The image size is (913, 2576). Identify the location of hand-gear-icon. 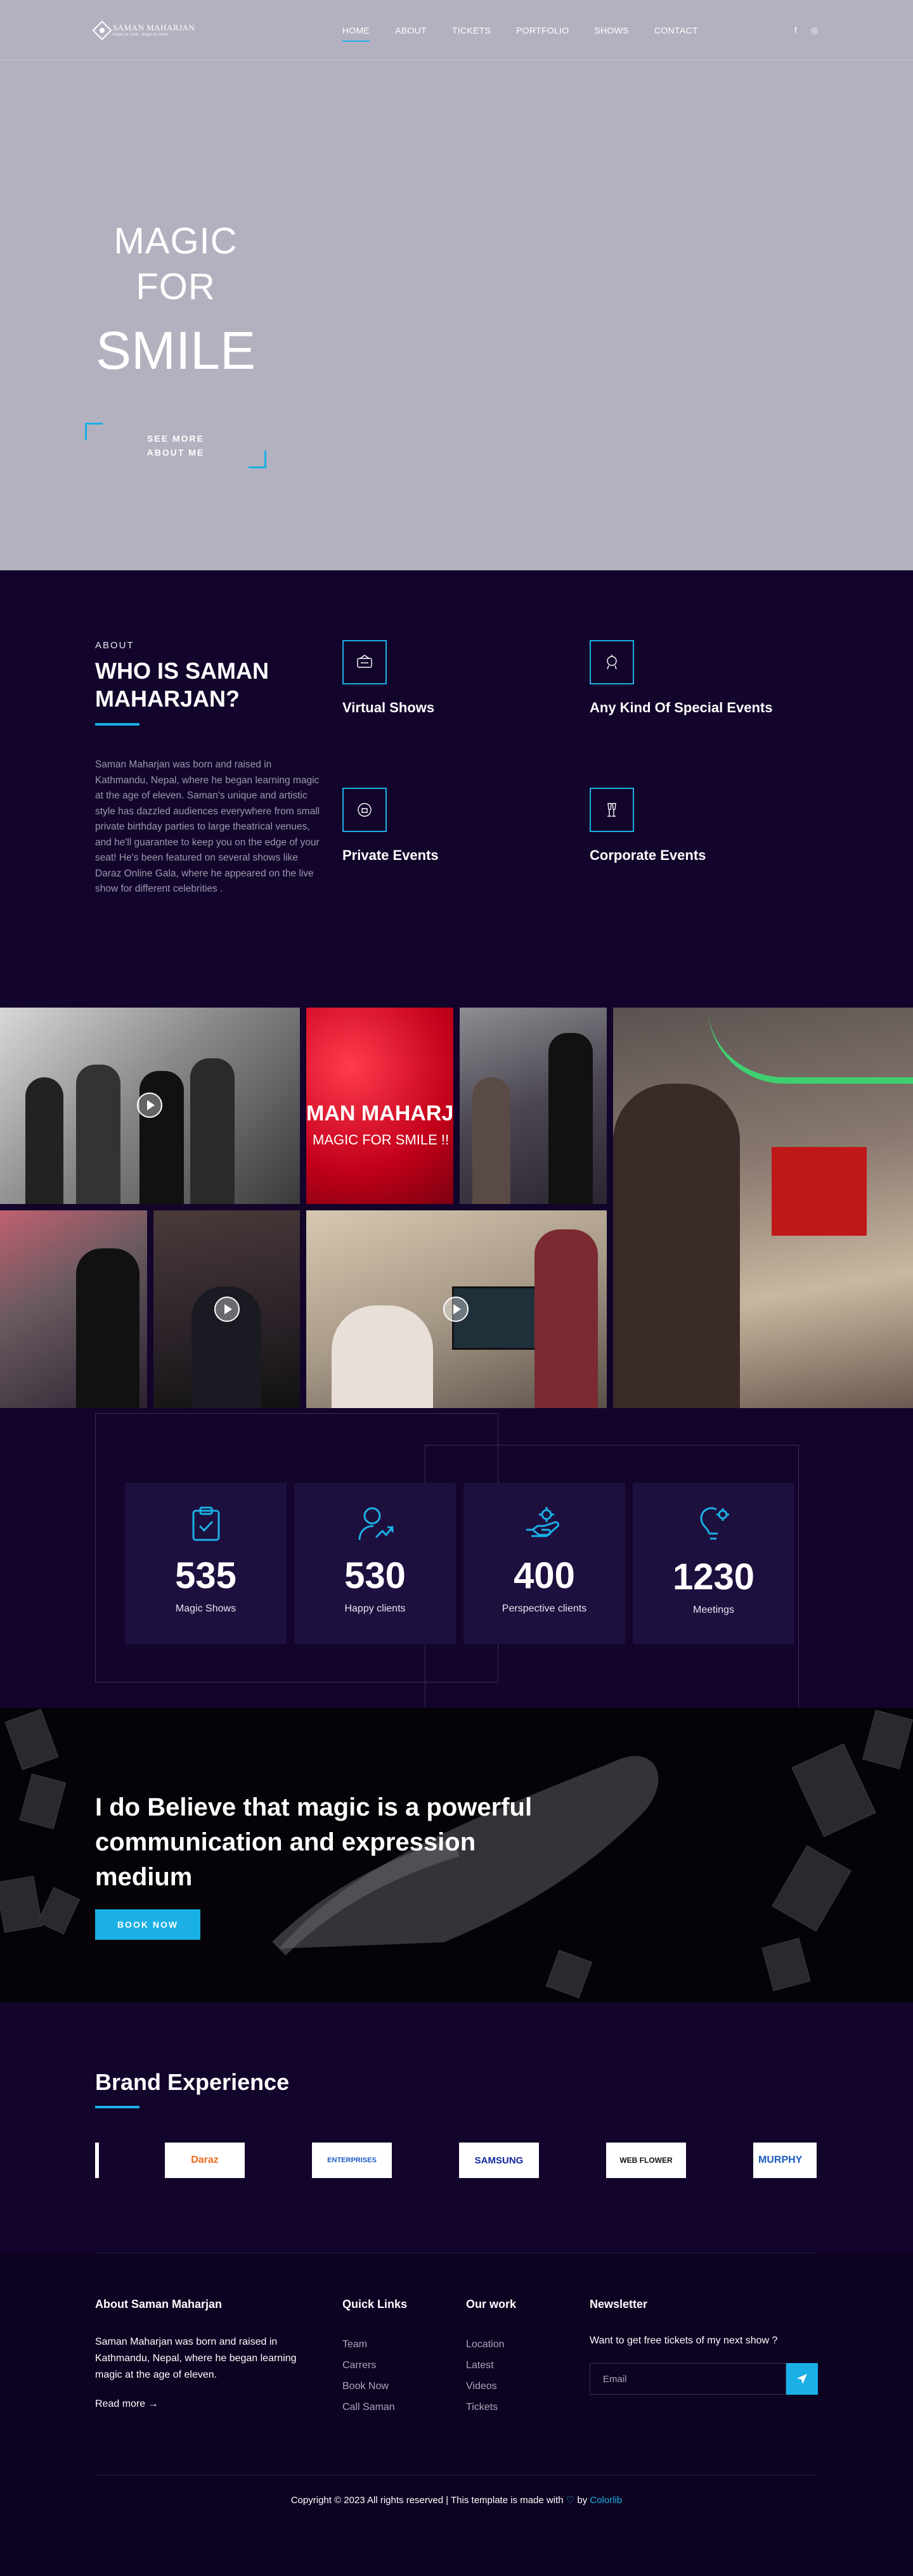
(542, 1522).